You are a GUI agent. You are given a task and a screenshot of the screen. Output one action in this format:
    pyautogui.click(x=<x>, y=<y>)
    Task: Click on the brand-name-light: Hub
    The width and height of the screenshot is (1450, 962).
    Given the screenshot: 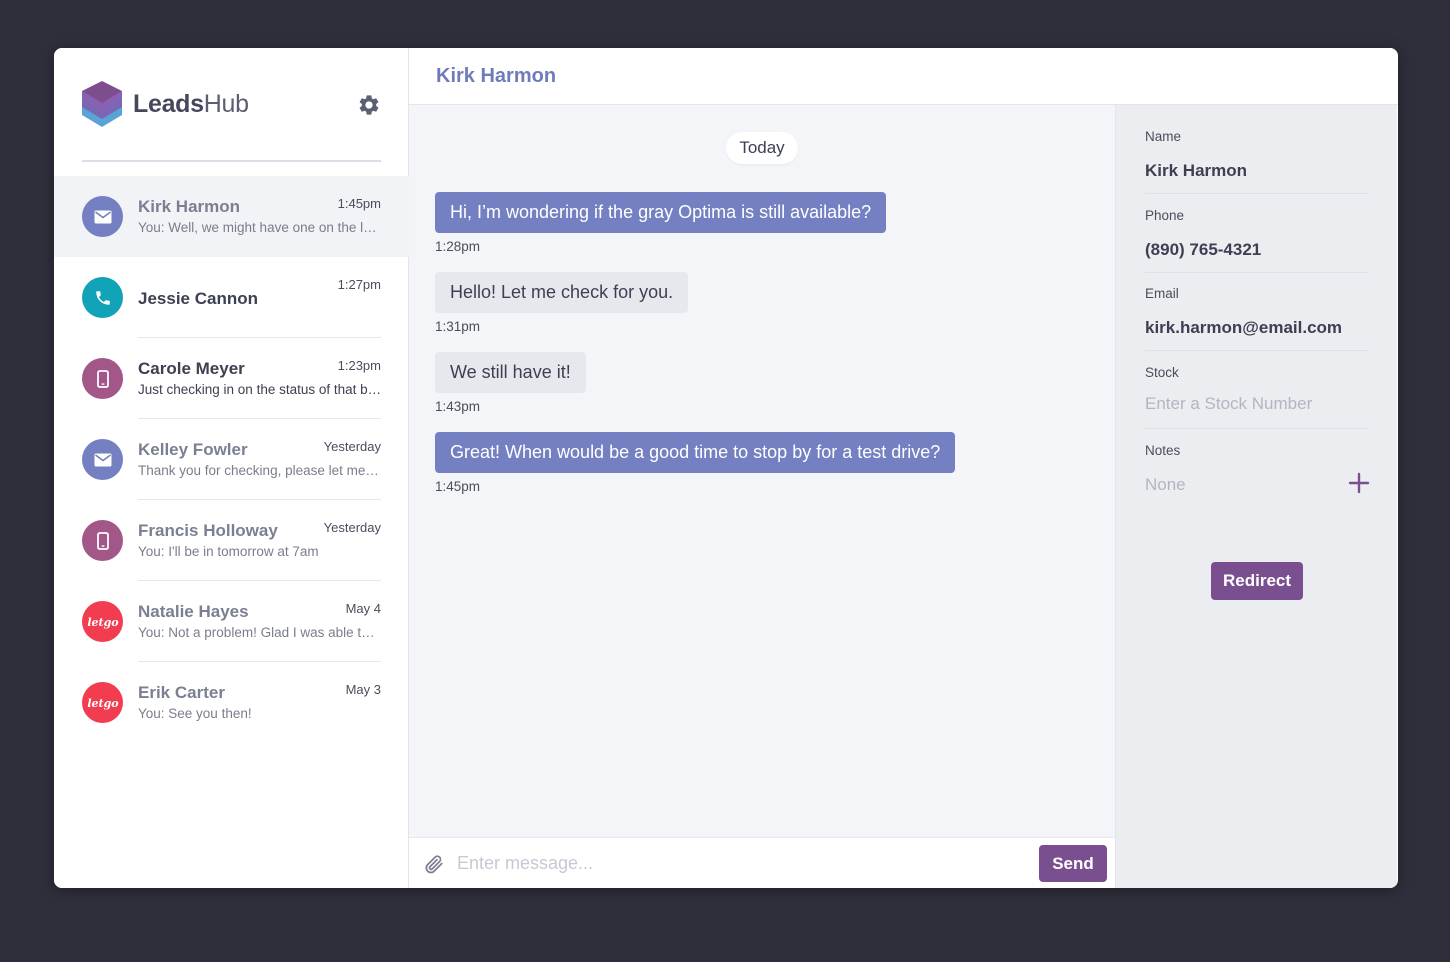 What is the action you would take?
    pyautogui.click(x=226, y=103)
    